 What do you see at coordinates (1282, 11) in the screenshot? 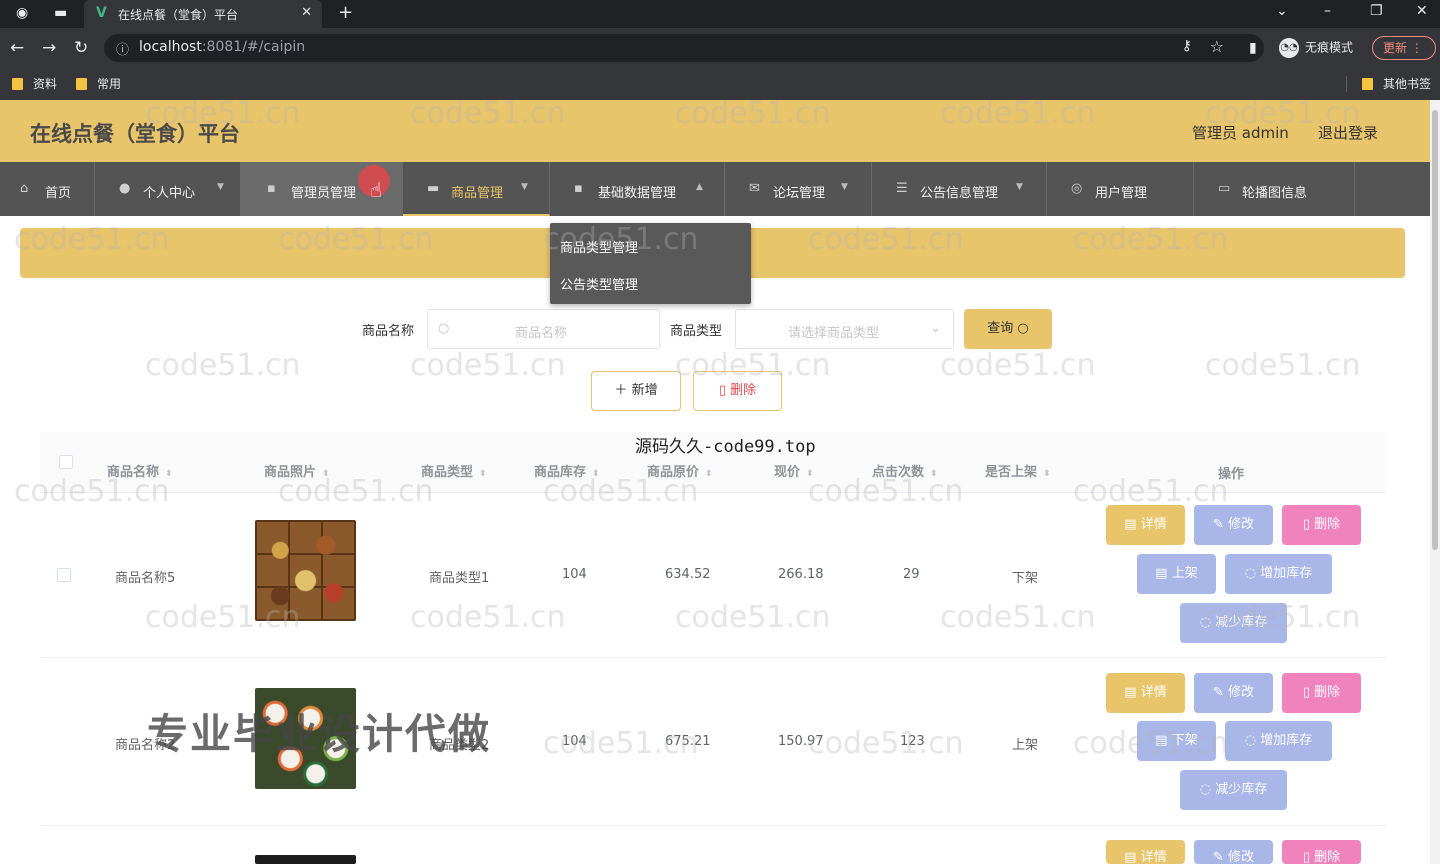
I see `tab-search-icon: ⌄` at bounding box center [1282, 11].